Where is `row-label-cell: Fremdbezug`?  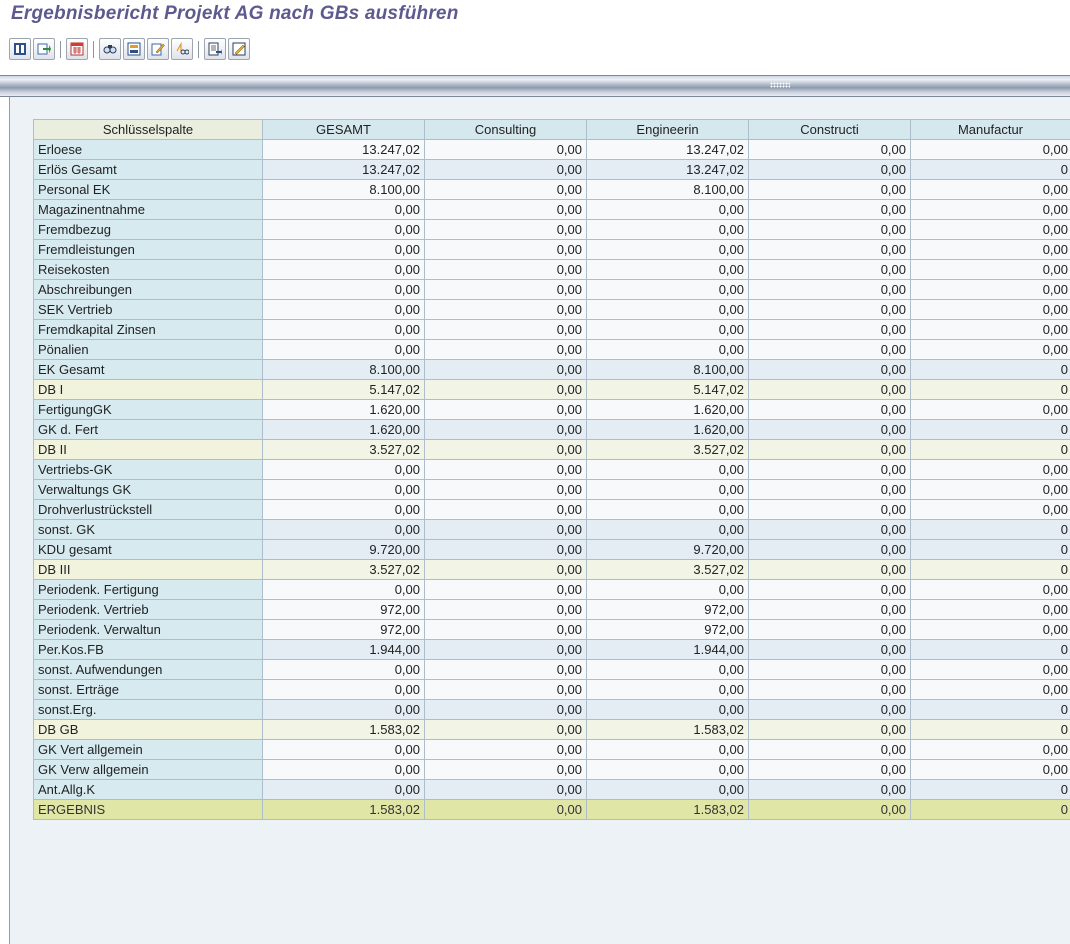
row-label-cell: Fremdbezug is located at coordinates (148, 229).